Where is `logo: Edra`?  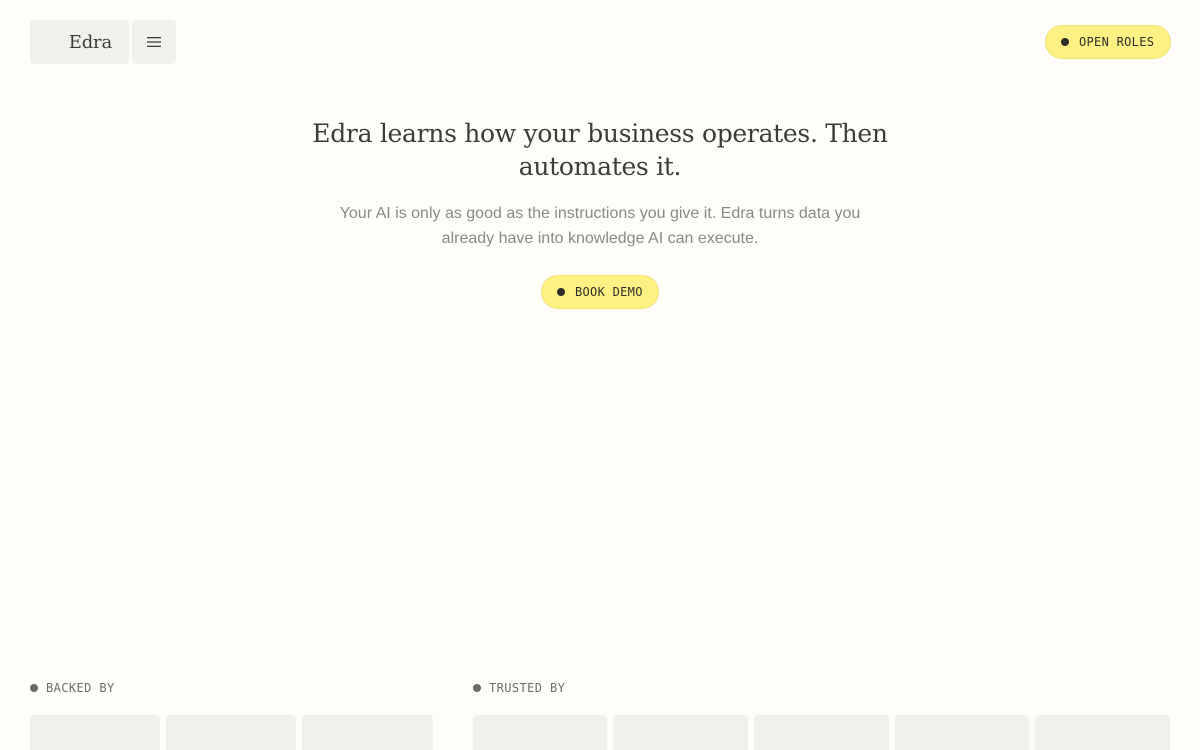
logo: Edra is located at coordinates (79, 42).